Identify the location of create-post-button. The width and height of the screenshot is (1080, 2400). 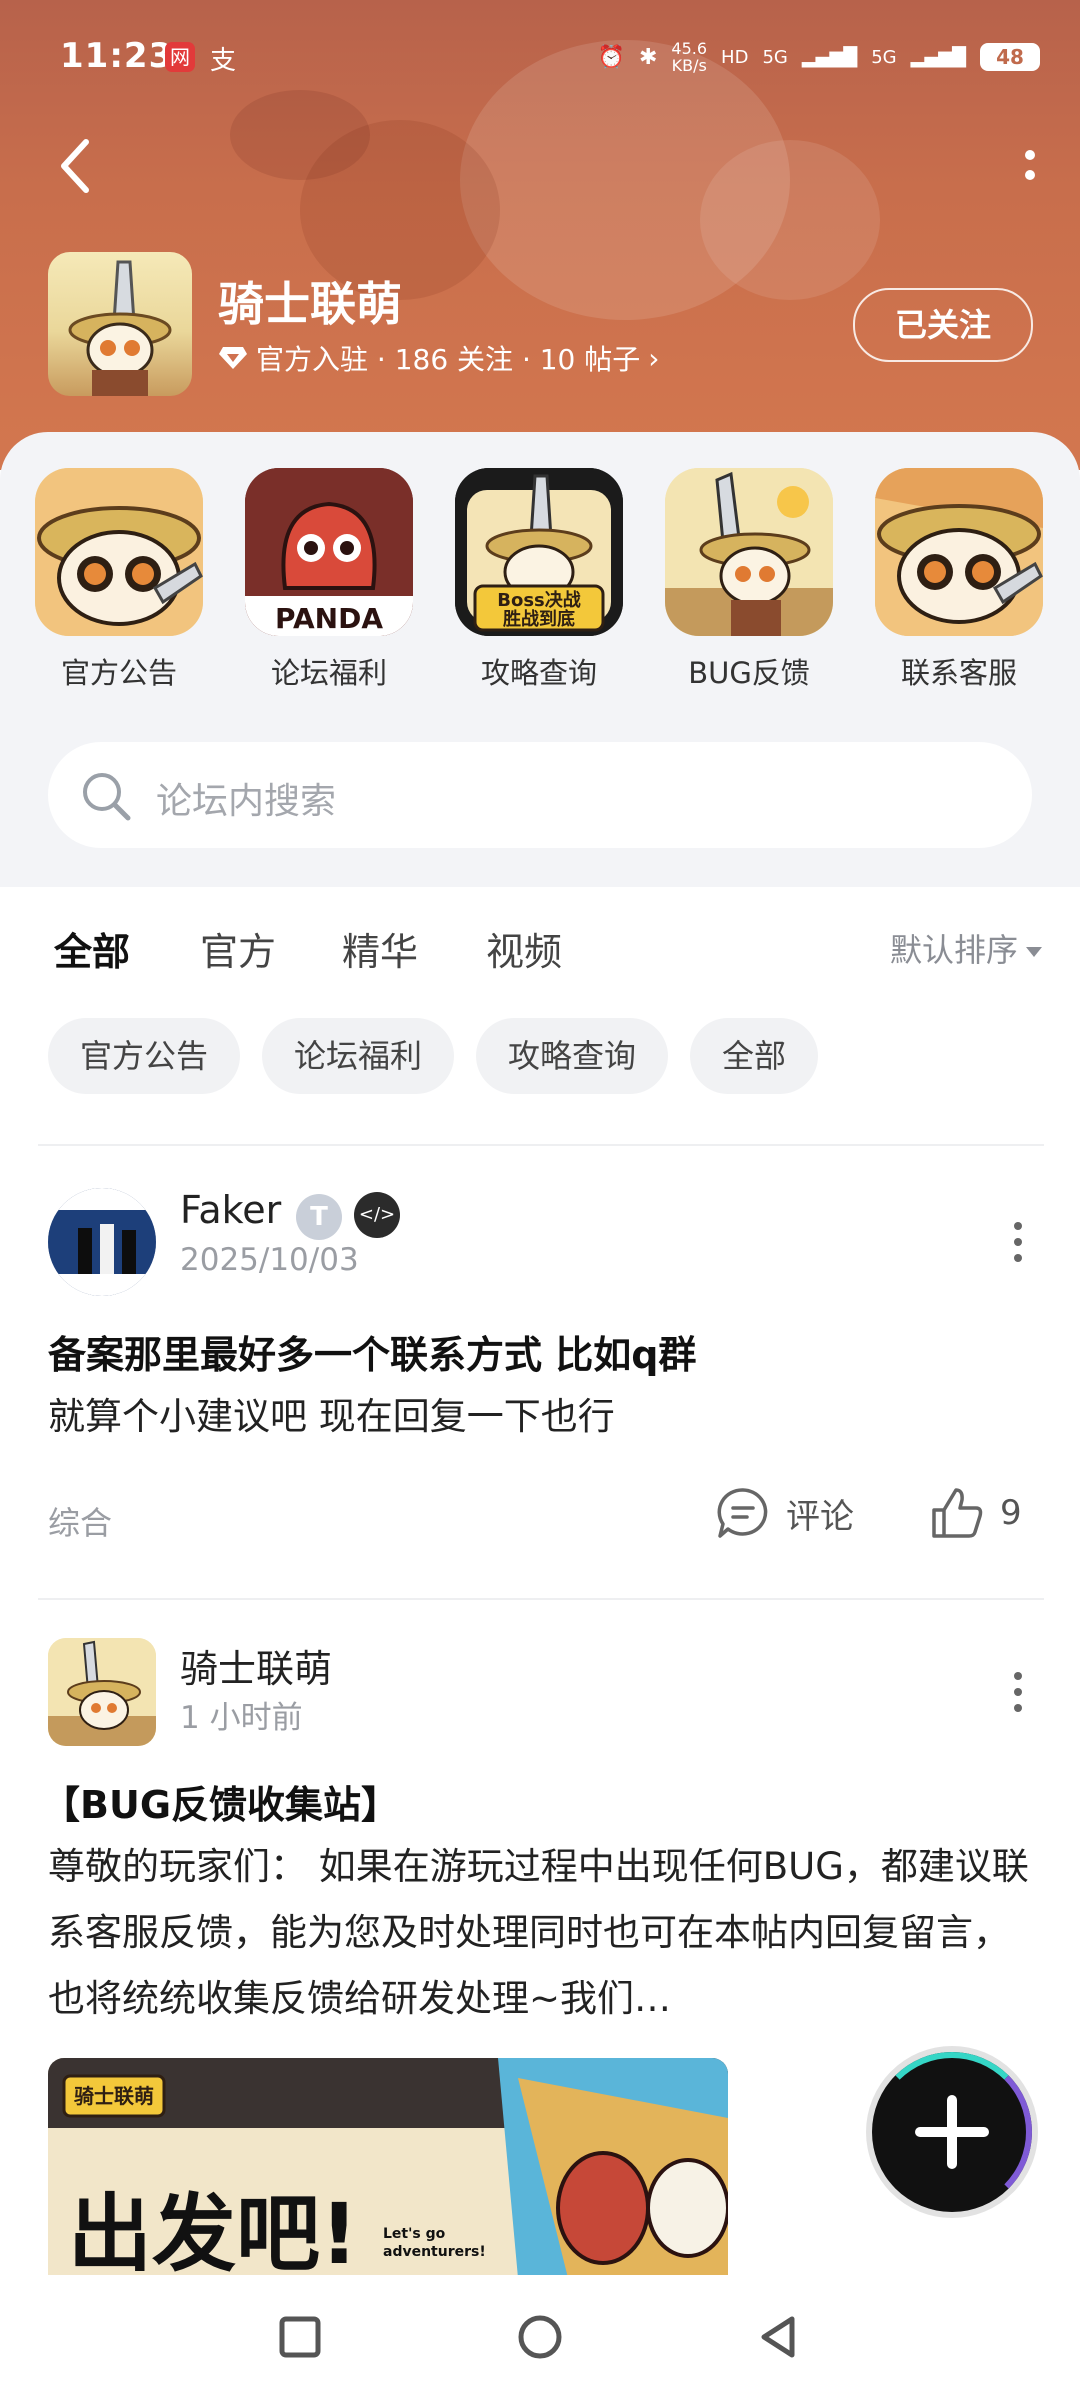
(952, 2132).